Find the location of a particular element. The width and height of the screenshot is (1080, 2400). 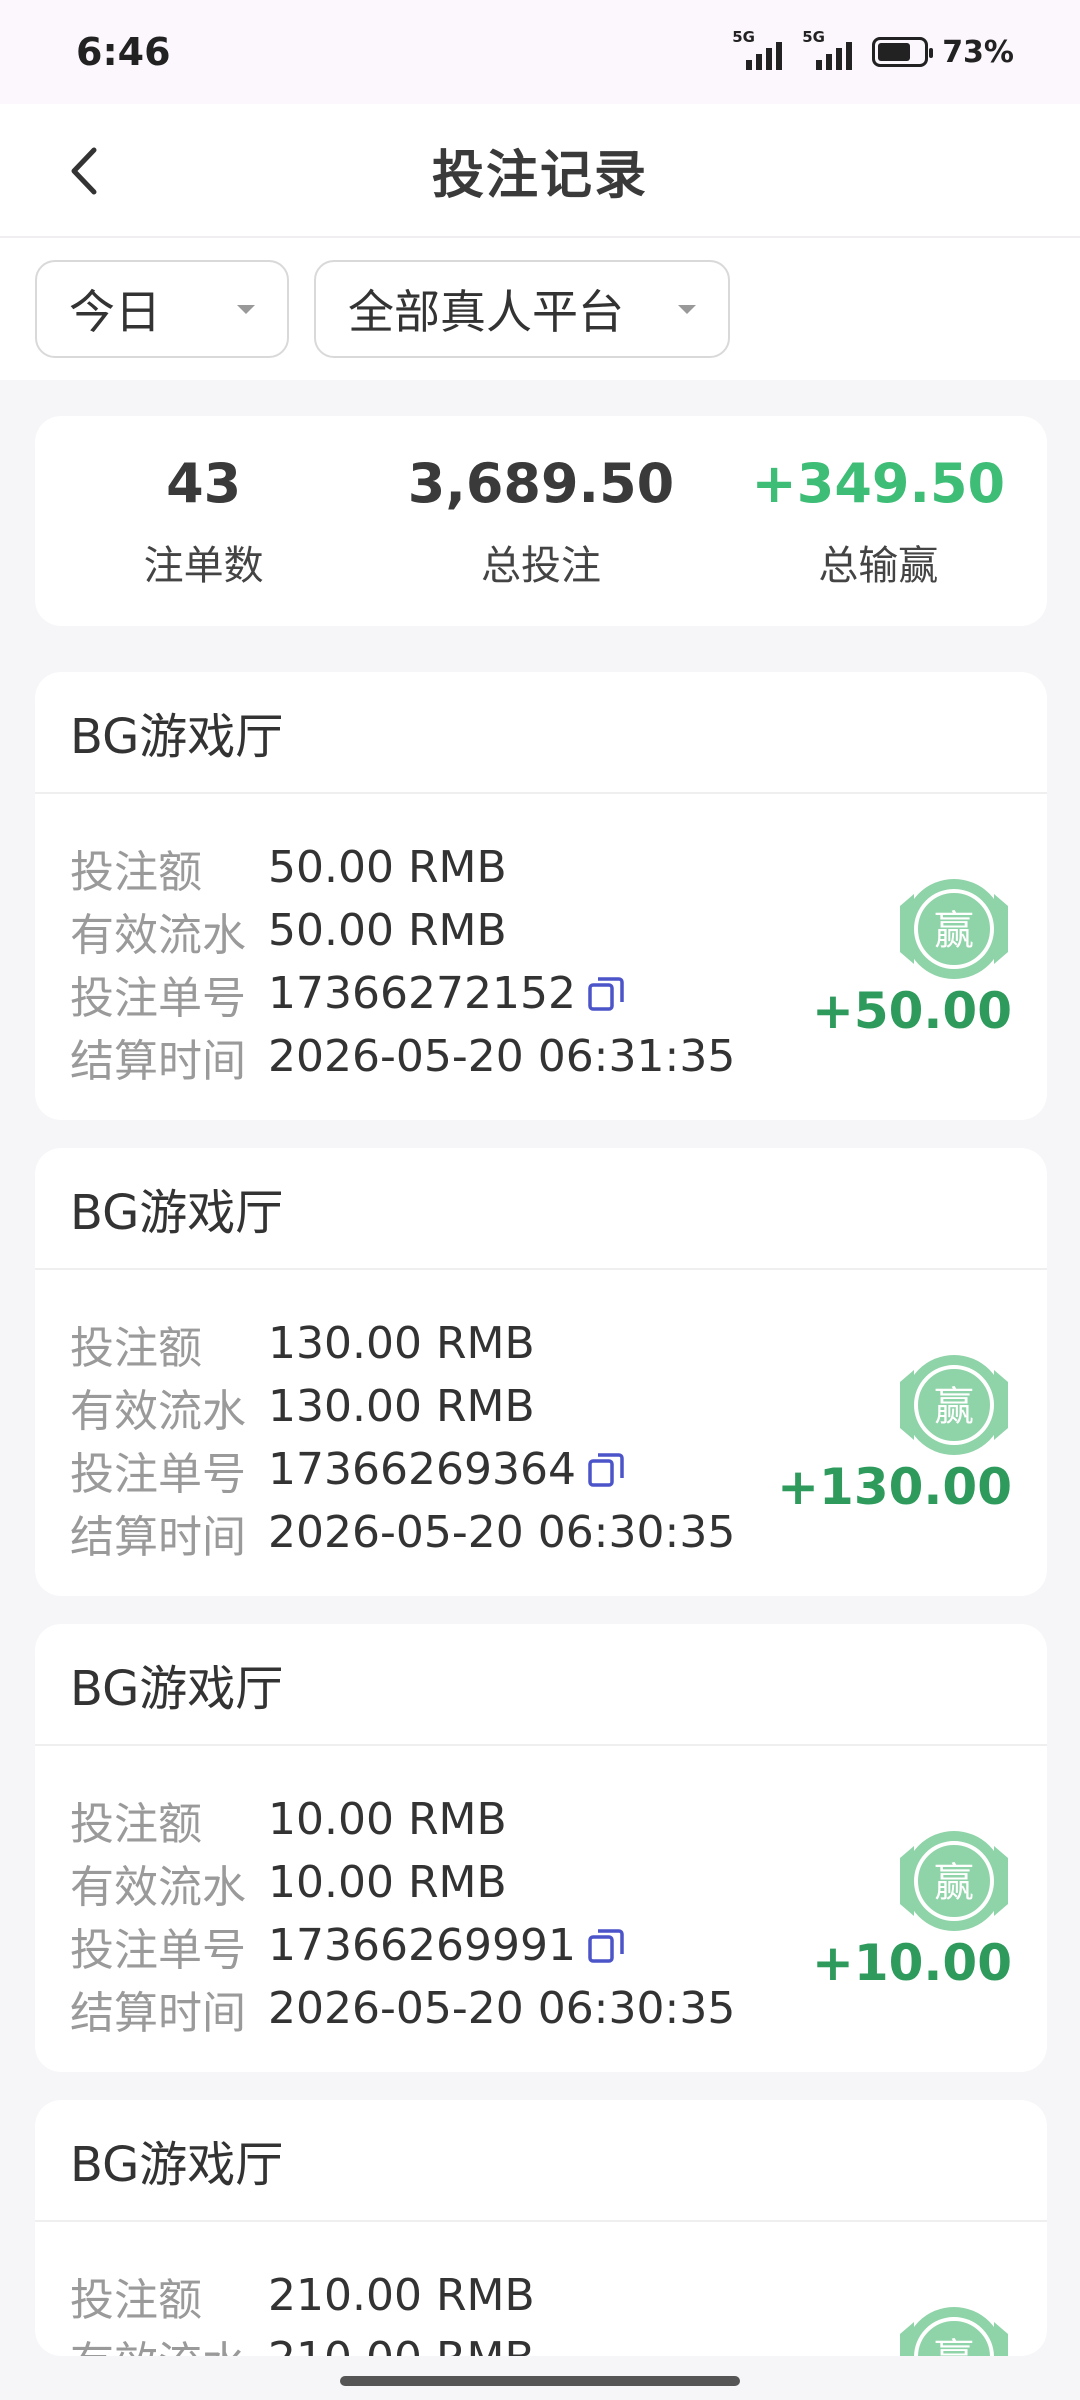

date-range-dropdown: 今日 is located at coordinates (162, 309).